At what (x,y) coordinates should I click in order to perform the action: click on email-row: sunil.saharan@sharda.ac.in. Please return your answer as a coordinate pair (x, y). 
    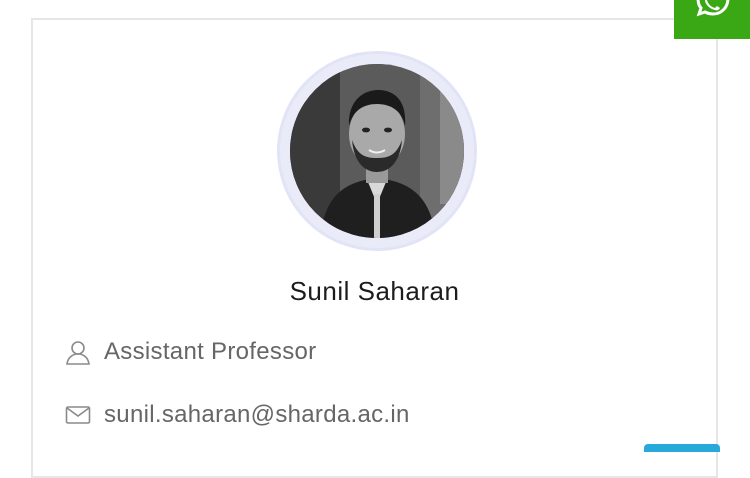
    Looking at the image, I should click on (237, 415).